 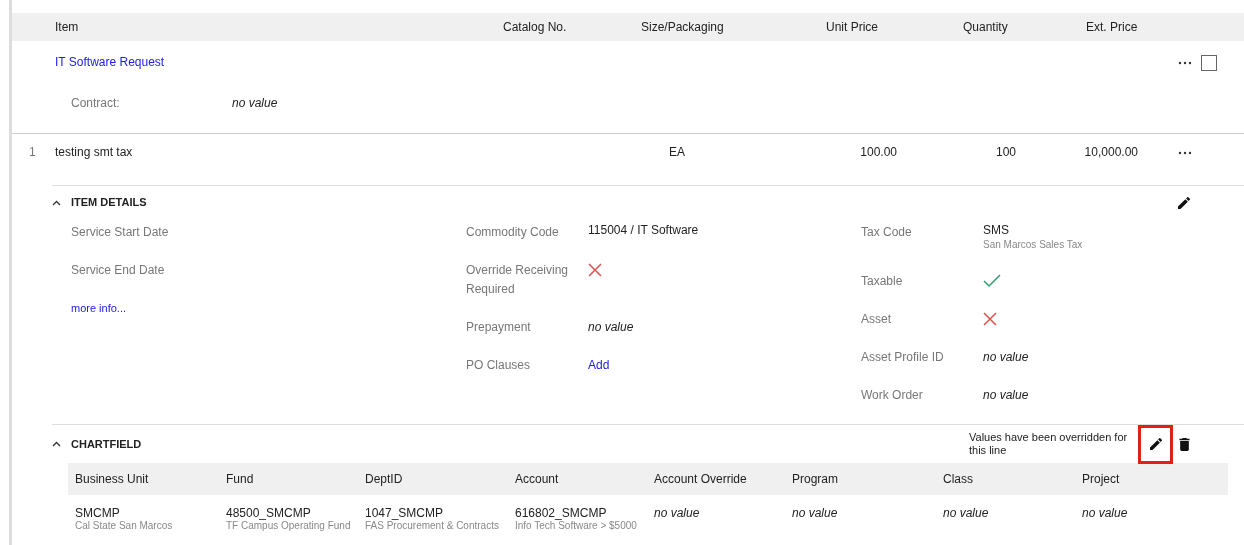 What do you see at coordinates (576, 526) in the screenshot?
I see `cell-description: Info Tech Software > $5000` at bounding box center [576, 526].